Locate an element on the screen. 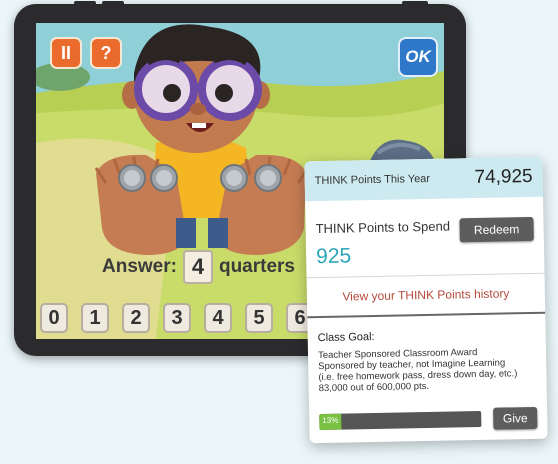 The height and width of the screenshot is (464, 558). points-history-link: View your THINK Points history is located at coordinates (426, 296).